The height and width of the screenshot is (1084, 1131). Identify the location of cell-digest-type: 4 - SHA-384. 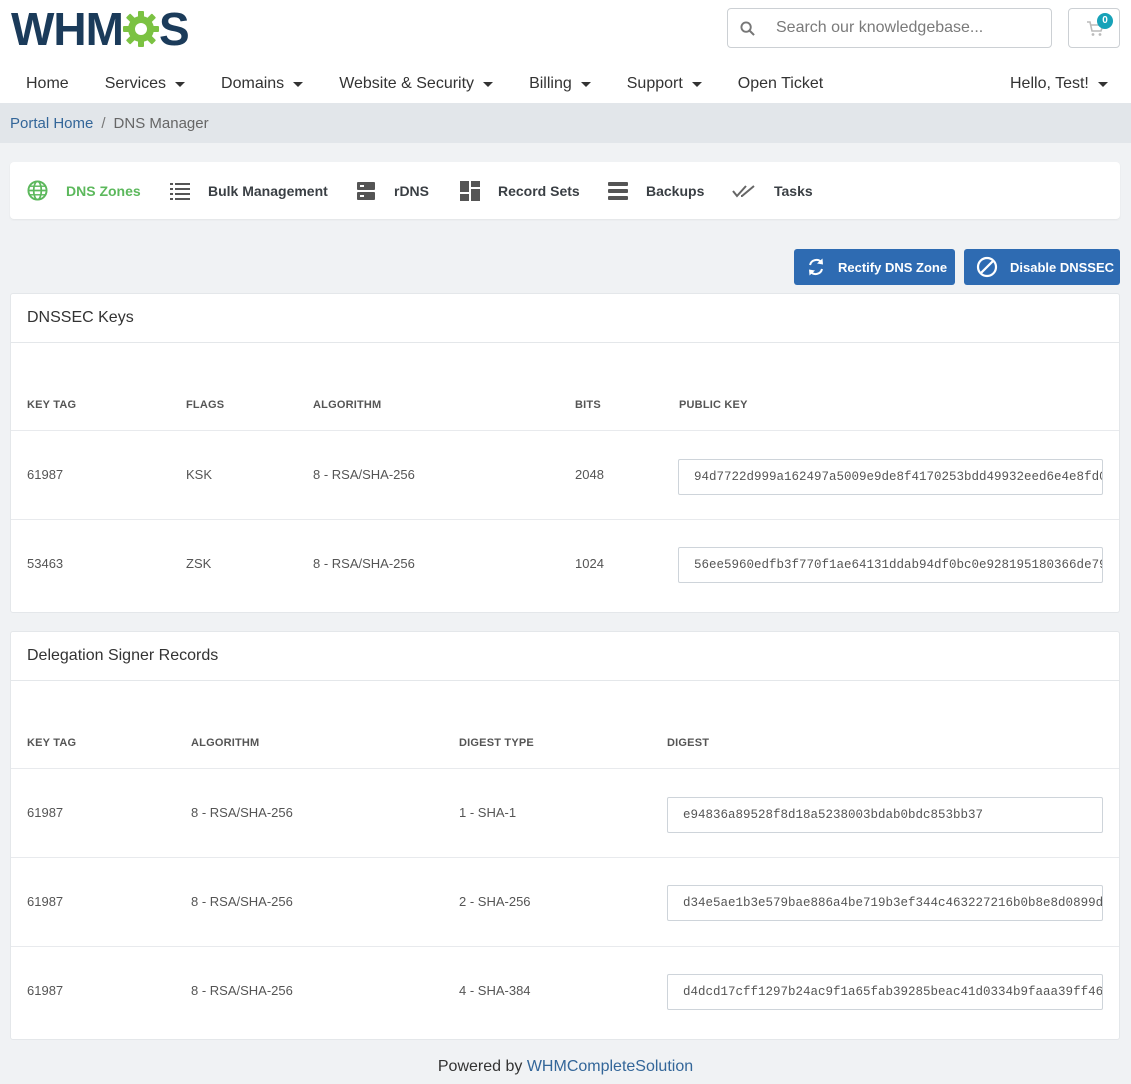
(495, 990).